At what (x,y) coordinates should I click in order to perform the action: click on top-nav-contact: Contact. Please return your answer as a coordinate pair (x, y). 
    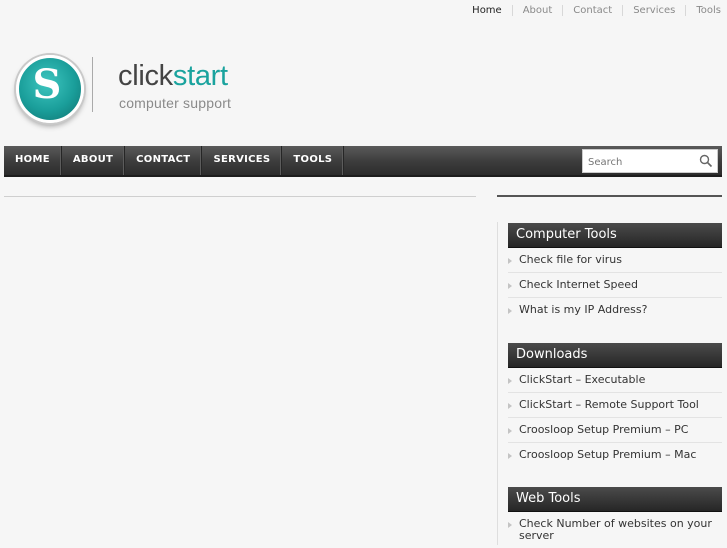
    Looking at the image, I should click on (592, 10).